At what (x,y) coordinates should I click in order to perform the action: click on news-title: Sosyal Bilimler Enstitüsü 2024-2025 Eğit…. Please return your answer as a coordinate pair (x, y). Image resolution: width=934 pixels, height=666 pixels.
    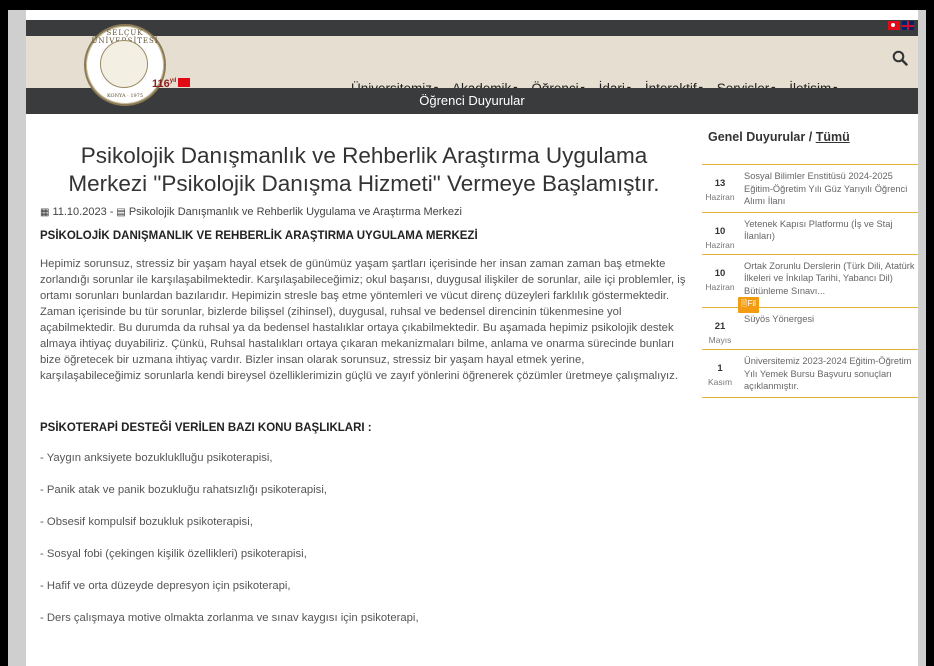
    Looking at the image, I should click on (828, 189).